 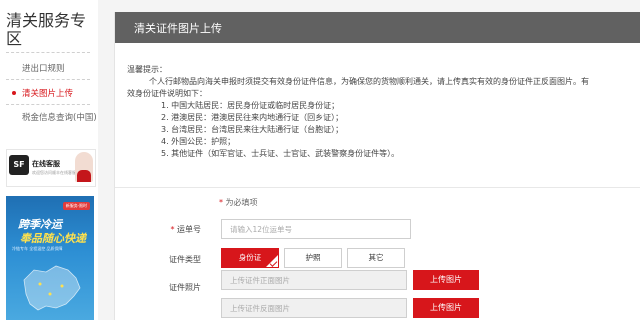 I want to click on id-type-option-label: 护照, so click(x=313, y=257).